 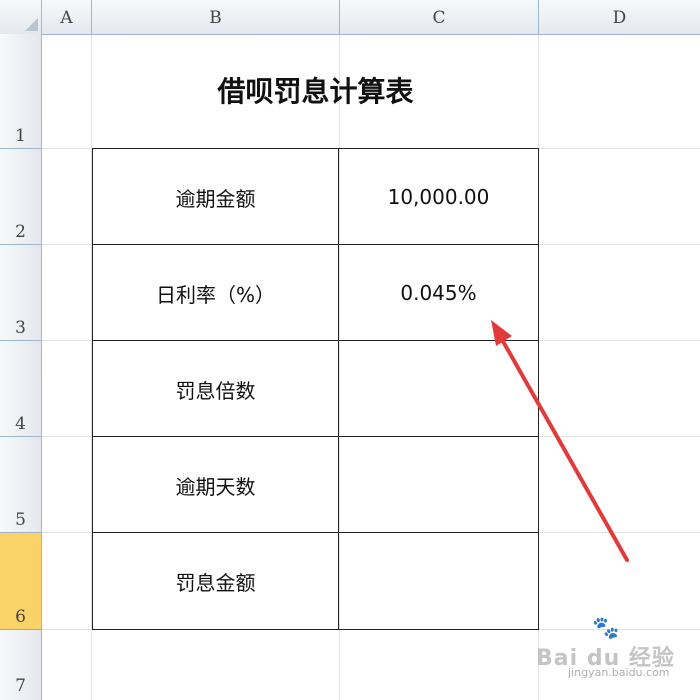 What do you see at coordinates (616, 648) in the screenshot?
I see `baidu-watermark: 🐾 Bai du 经验 jingyan.baidu.com` at bounding box center [616, 648].